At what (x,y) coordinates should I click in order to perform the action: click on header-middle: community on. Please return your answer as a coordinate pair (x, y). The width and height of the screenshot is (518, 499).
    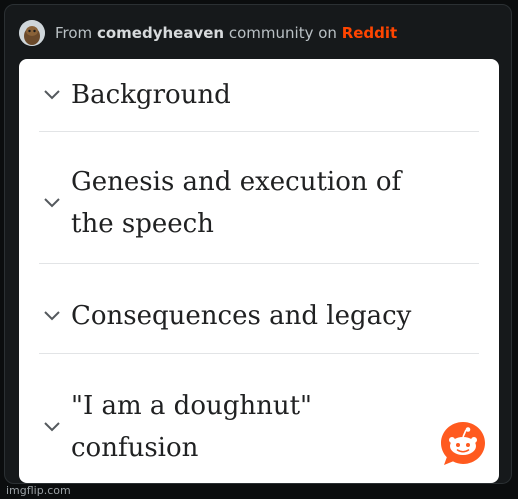
    Looking at the image, I should click on (282, 33).